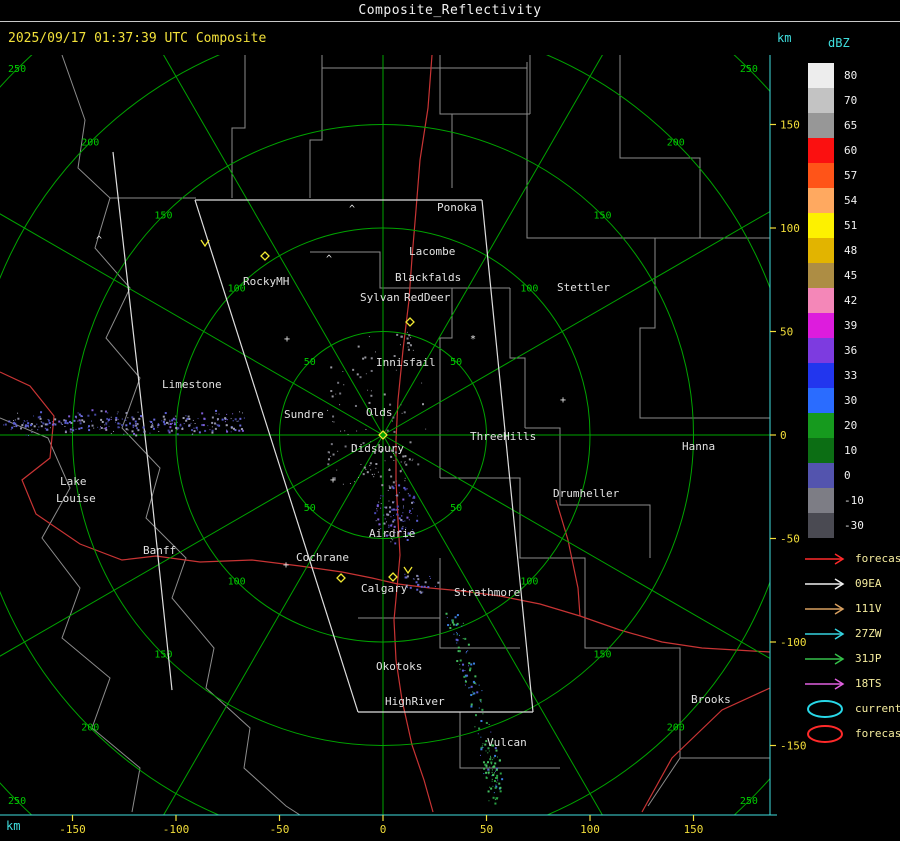  What do you see at coordinates (205, 243) in the screenshot?
I see `chevron-marker` at bounding box center [205, 243].